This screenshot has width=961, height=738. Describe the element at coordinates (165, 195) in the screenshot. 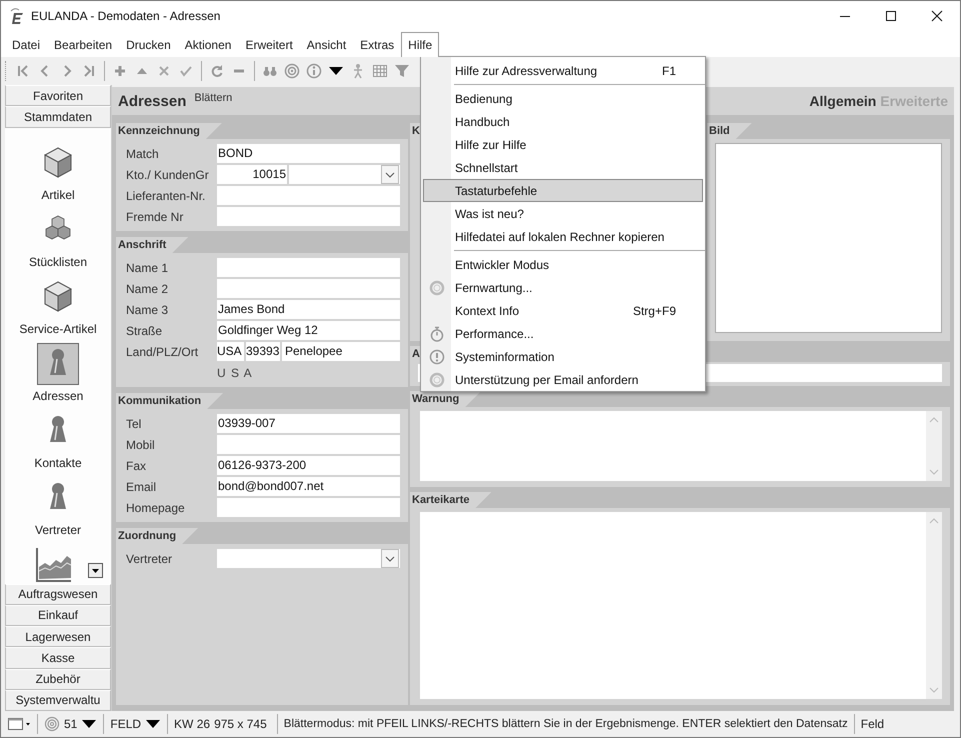

I see `field-label: Lieferanten-Nr.` at that location.